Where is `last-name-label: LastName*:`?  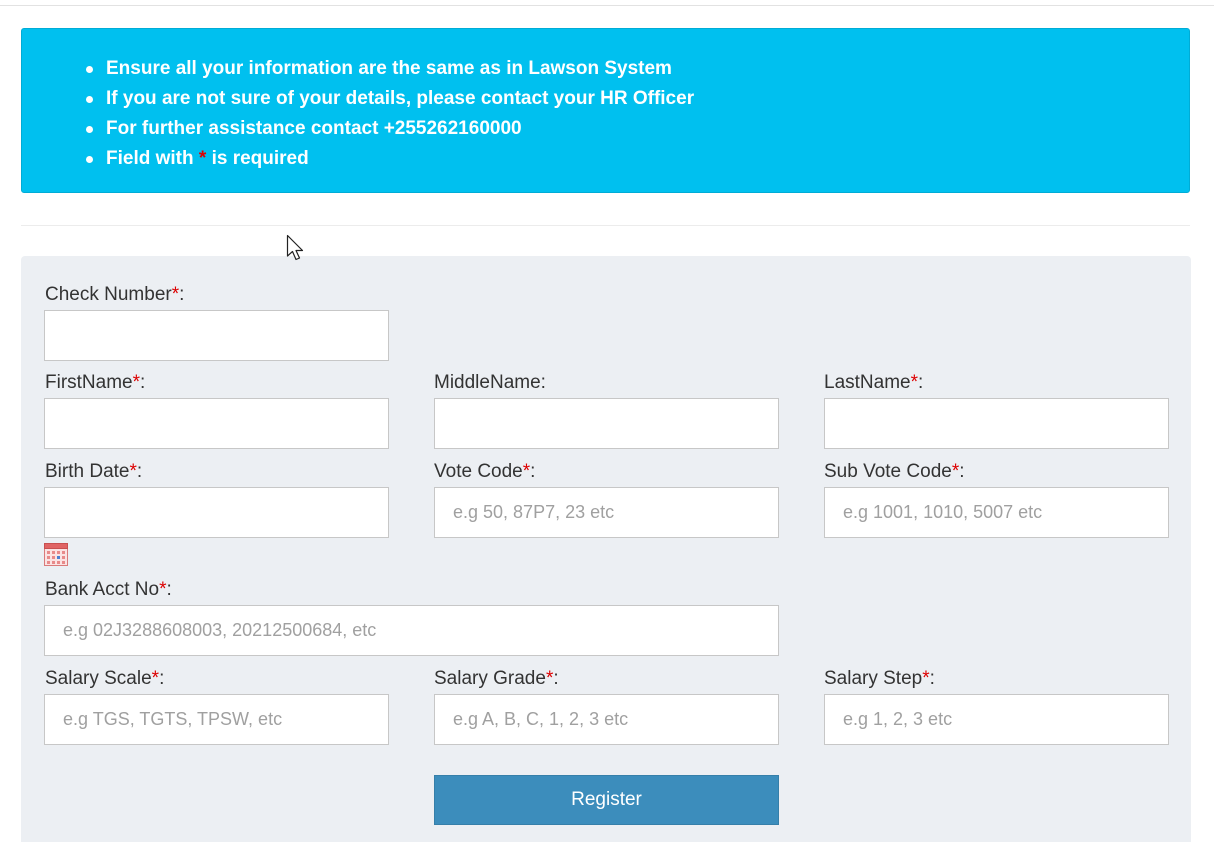 last-name-label: LastName*: is located at coordinates (874, 382).